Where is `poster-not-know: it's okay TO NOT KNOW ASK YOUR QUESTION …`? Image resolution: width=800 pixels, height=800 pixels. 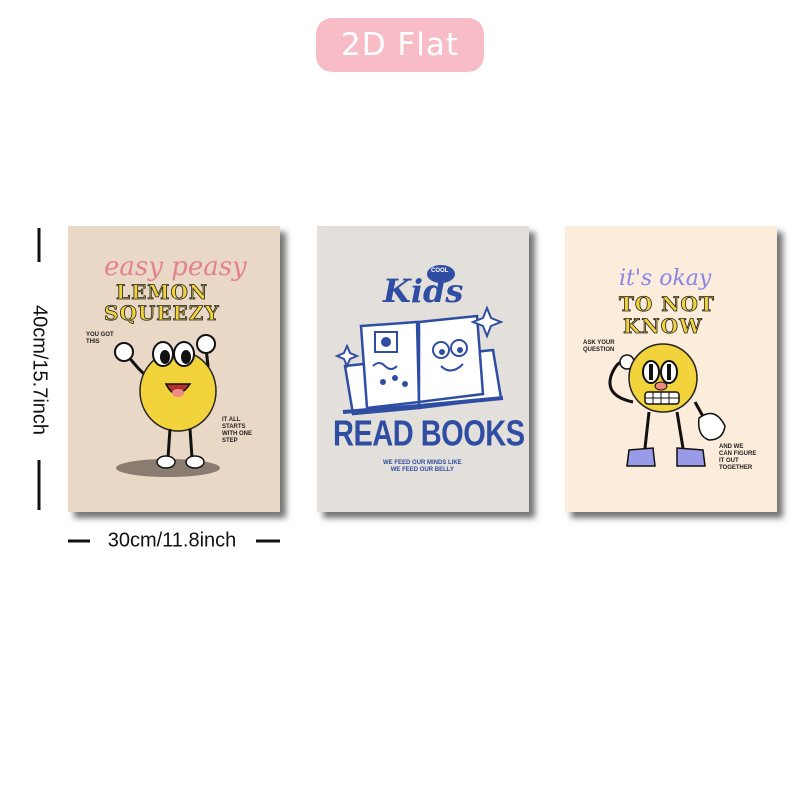
poster-not-know: it's okay TO NOT KNOW ASK YOUR QUESTION … is located at coordinates (671, 369).